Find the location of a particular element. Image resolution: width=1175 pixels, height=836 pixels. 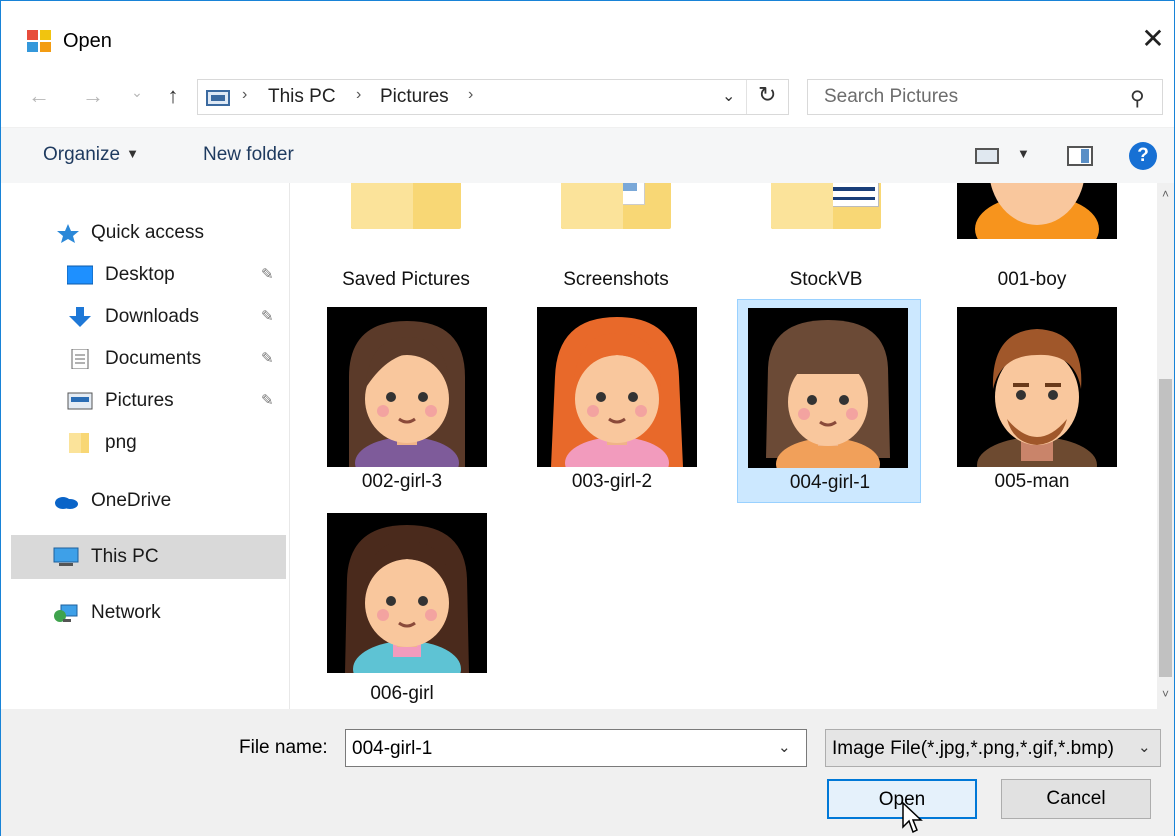

search-box: Search Pictures ⚲ is located at coordinates (985, 97).